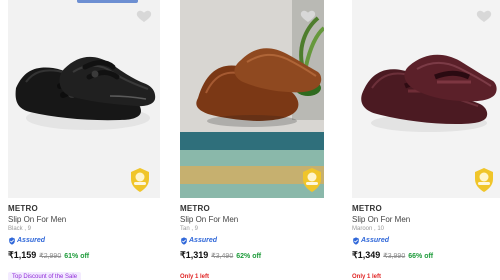  What do you see at coordinates (366, 255) in the screenshot?
I see `sale-price: ₹1,349` at bounding box center [366, 255].